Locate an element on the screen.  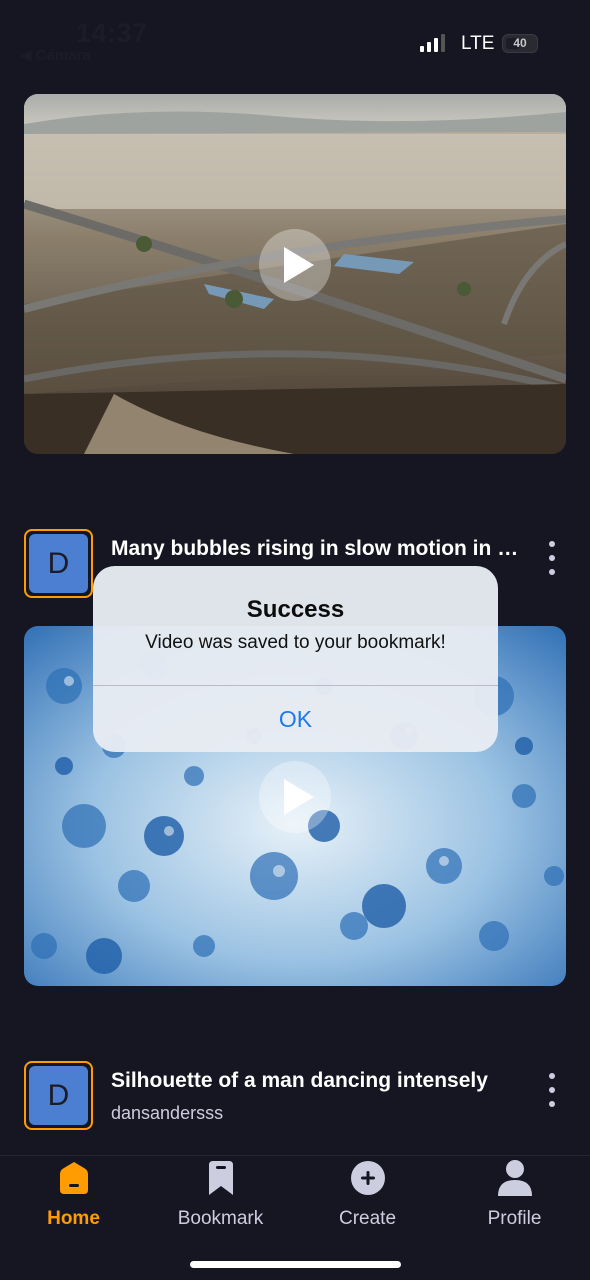
tab-home-label: Home is located at coordinates (73, 1218).